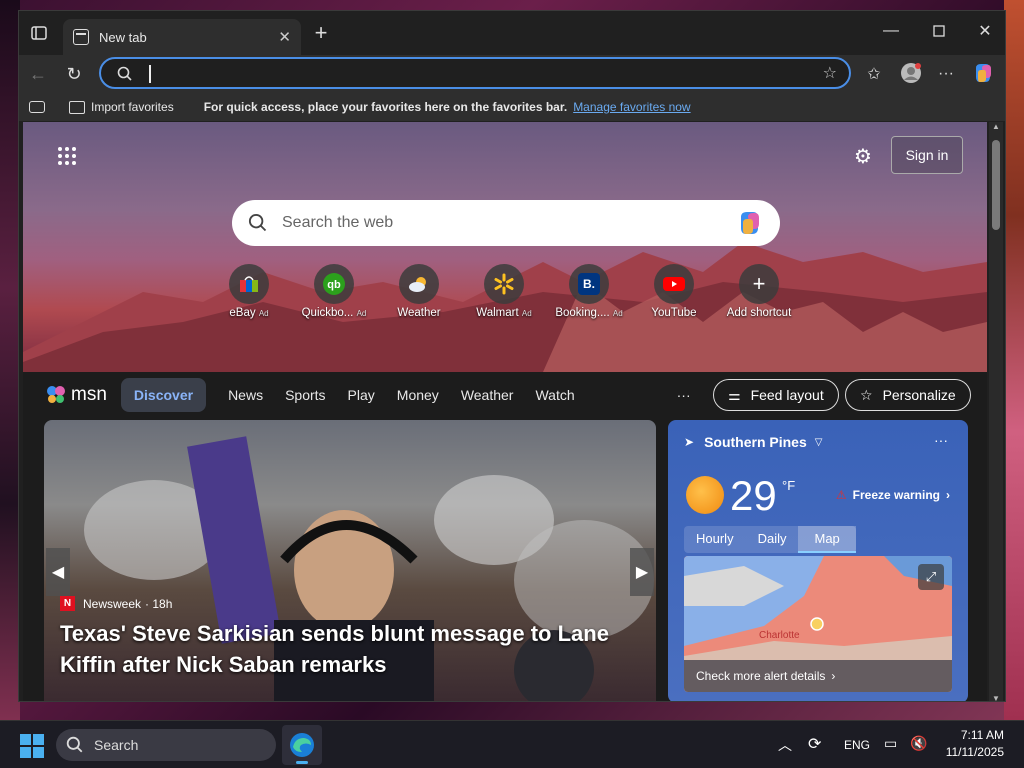  Describe the element at coordinates (863, 156) in the screenshot. I see `settings-gear-icon: ⚙` at that location.